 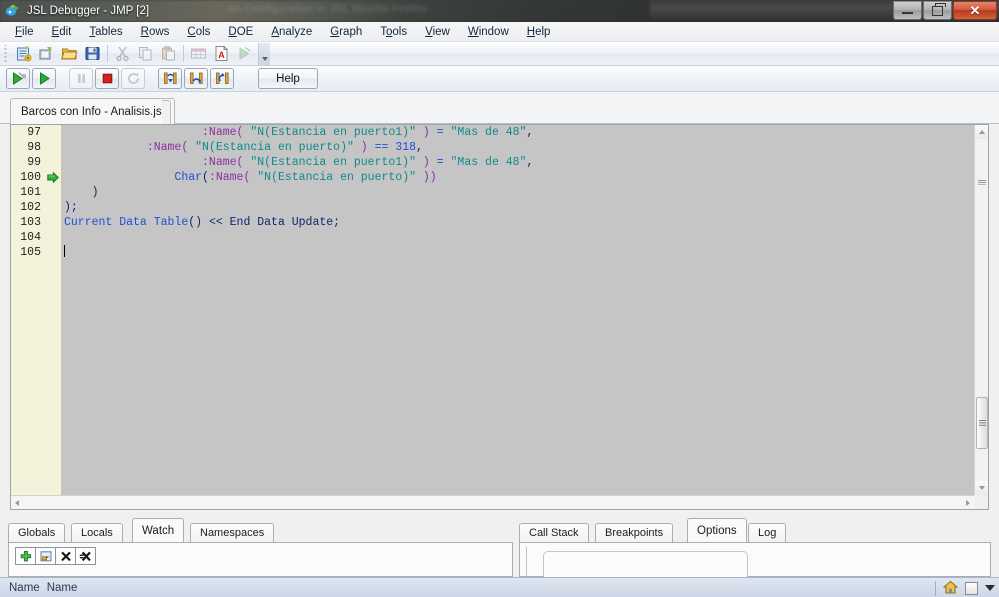 What do you see at coordinates (333, 162) in the screenshot?
I see `code-token: "N(Estancia en puerto1)"` at bounding box center [333, 162].